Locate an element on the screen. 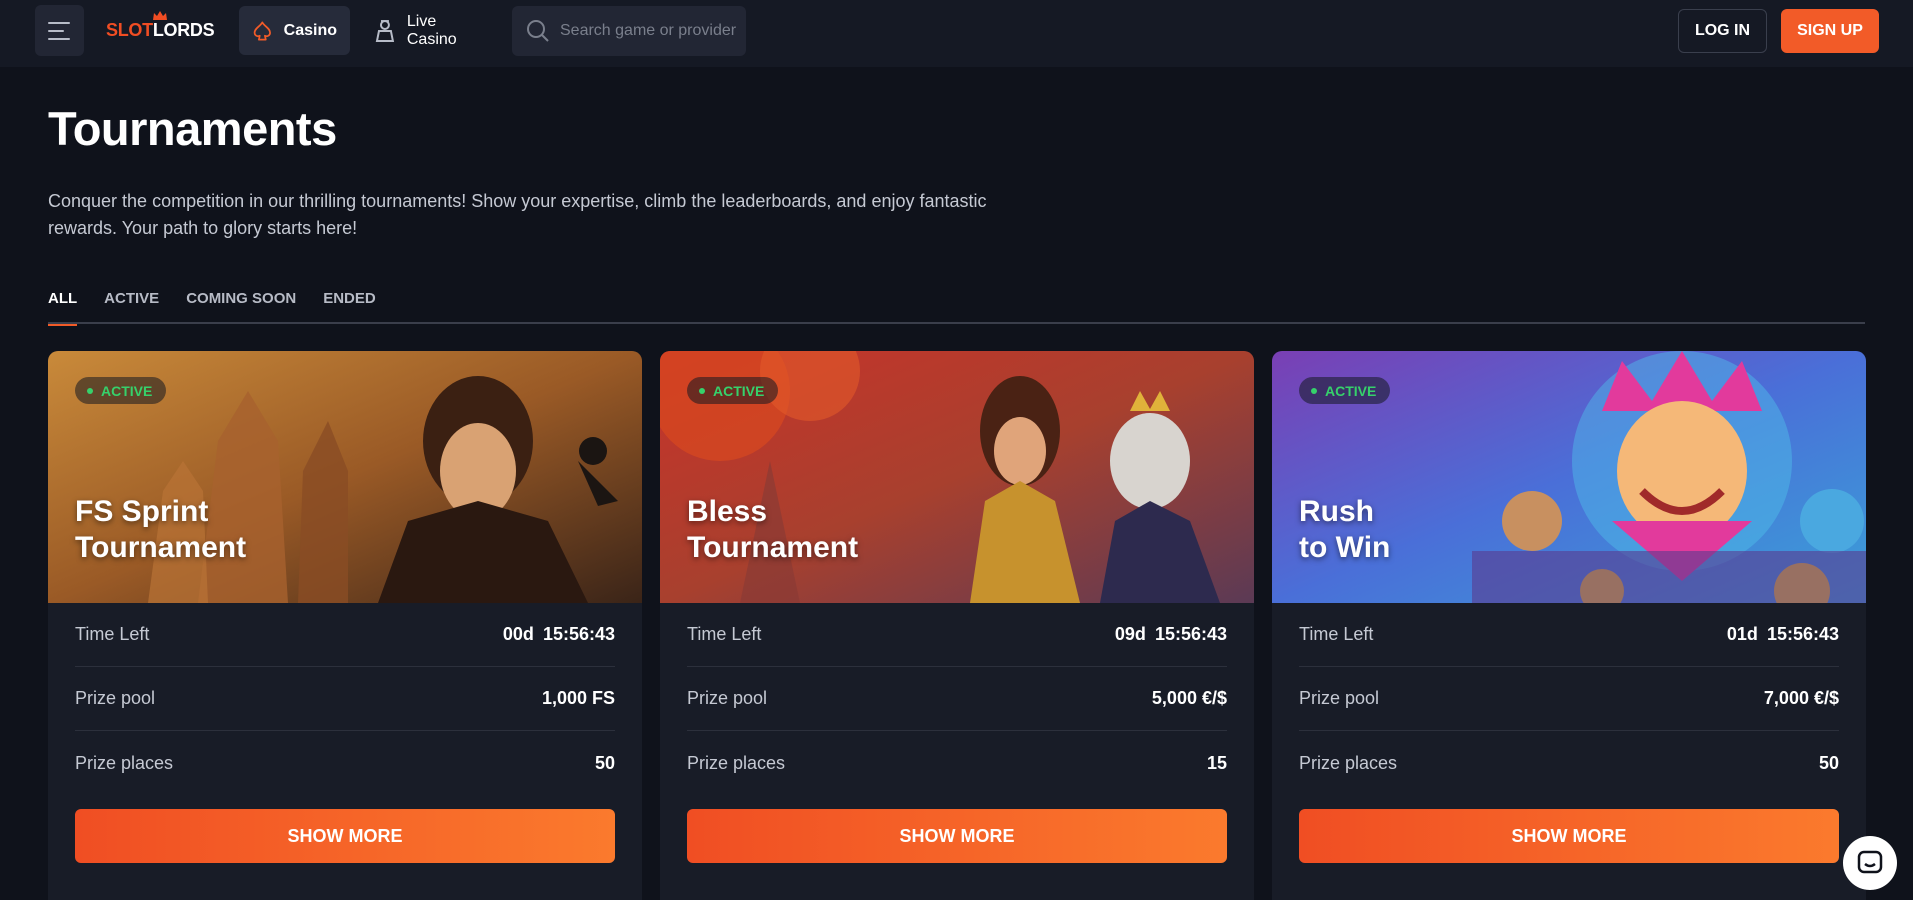  search-icon is located at coordinates (538, 31).